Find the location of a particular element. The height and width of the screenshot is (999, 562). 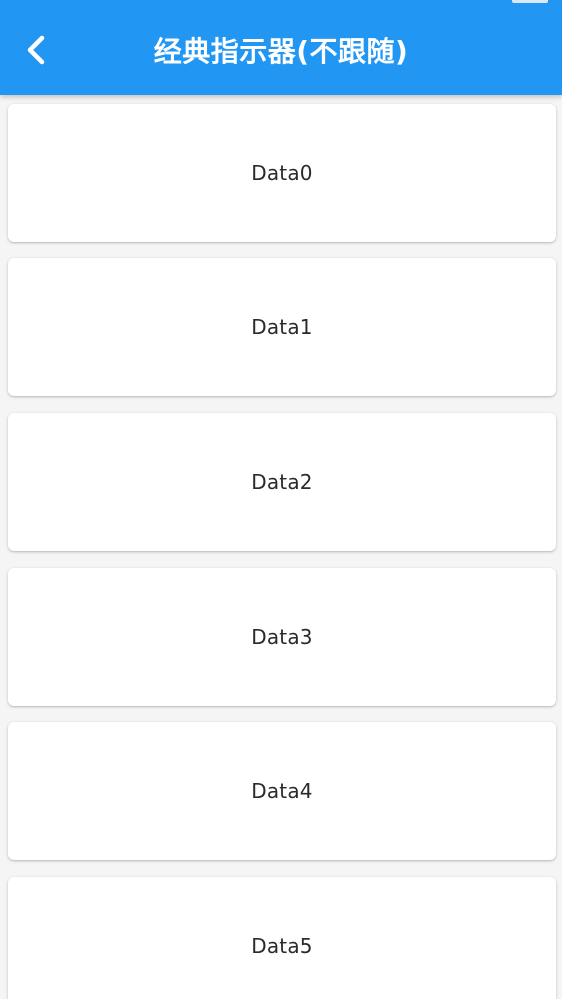

list-item-card: Data3 is located at coordinates (282, 637).